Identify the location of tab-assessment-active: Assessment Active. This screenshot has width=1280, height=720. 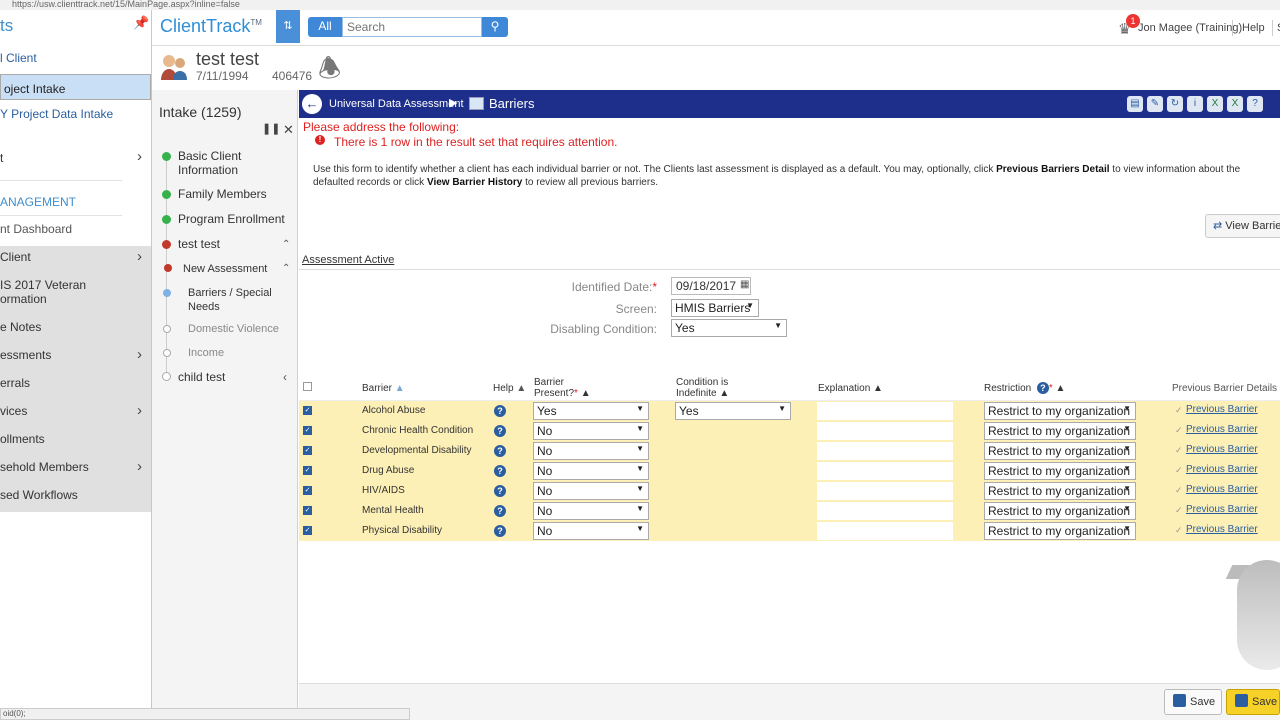
(348, 260).